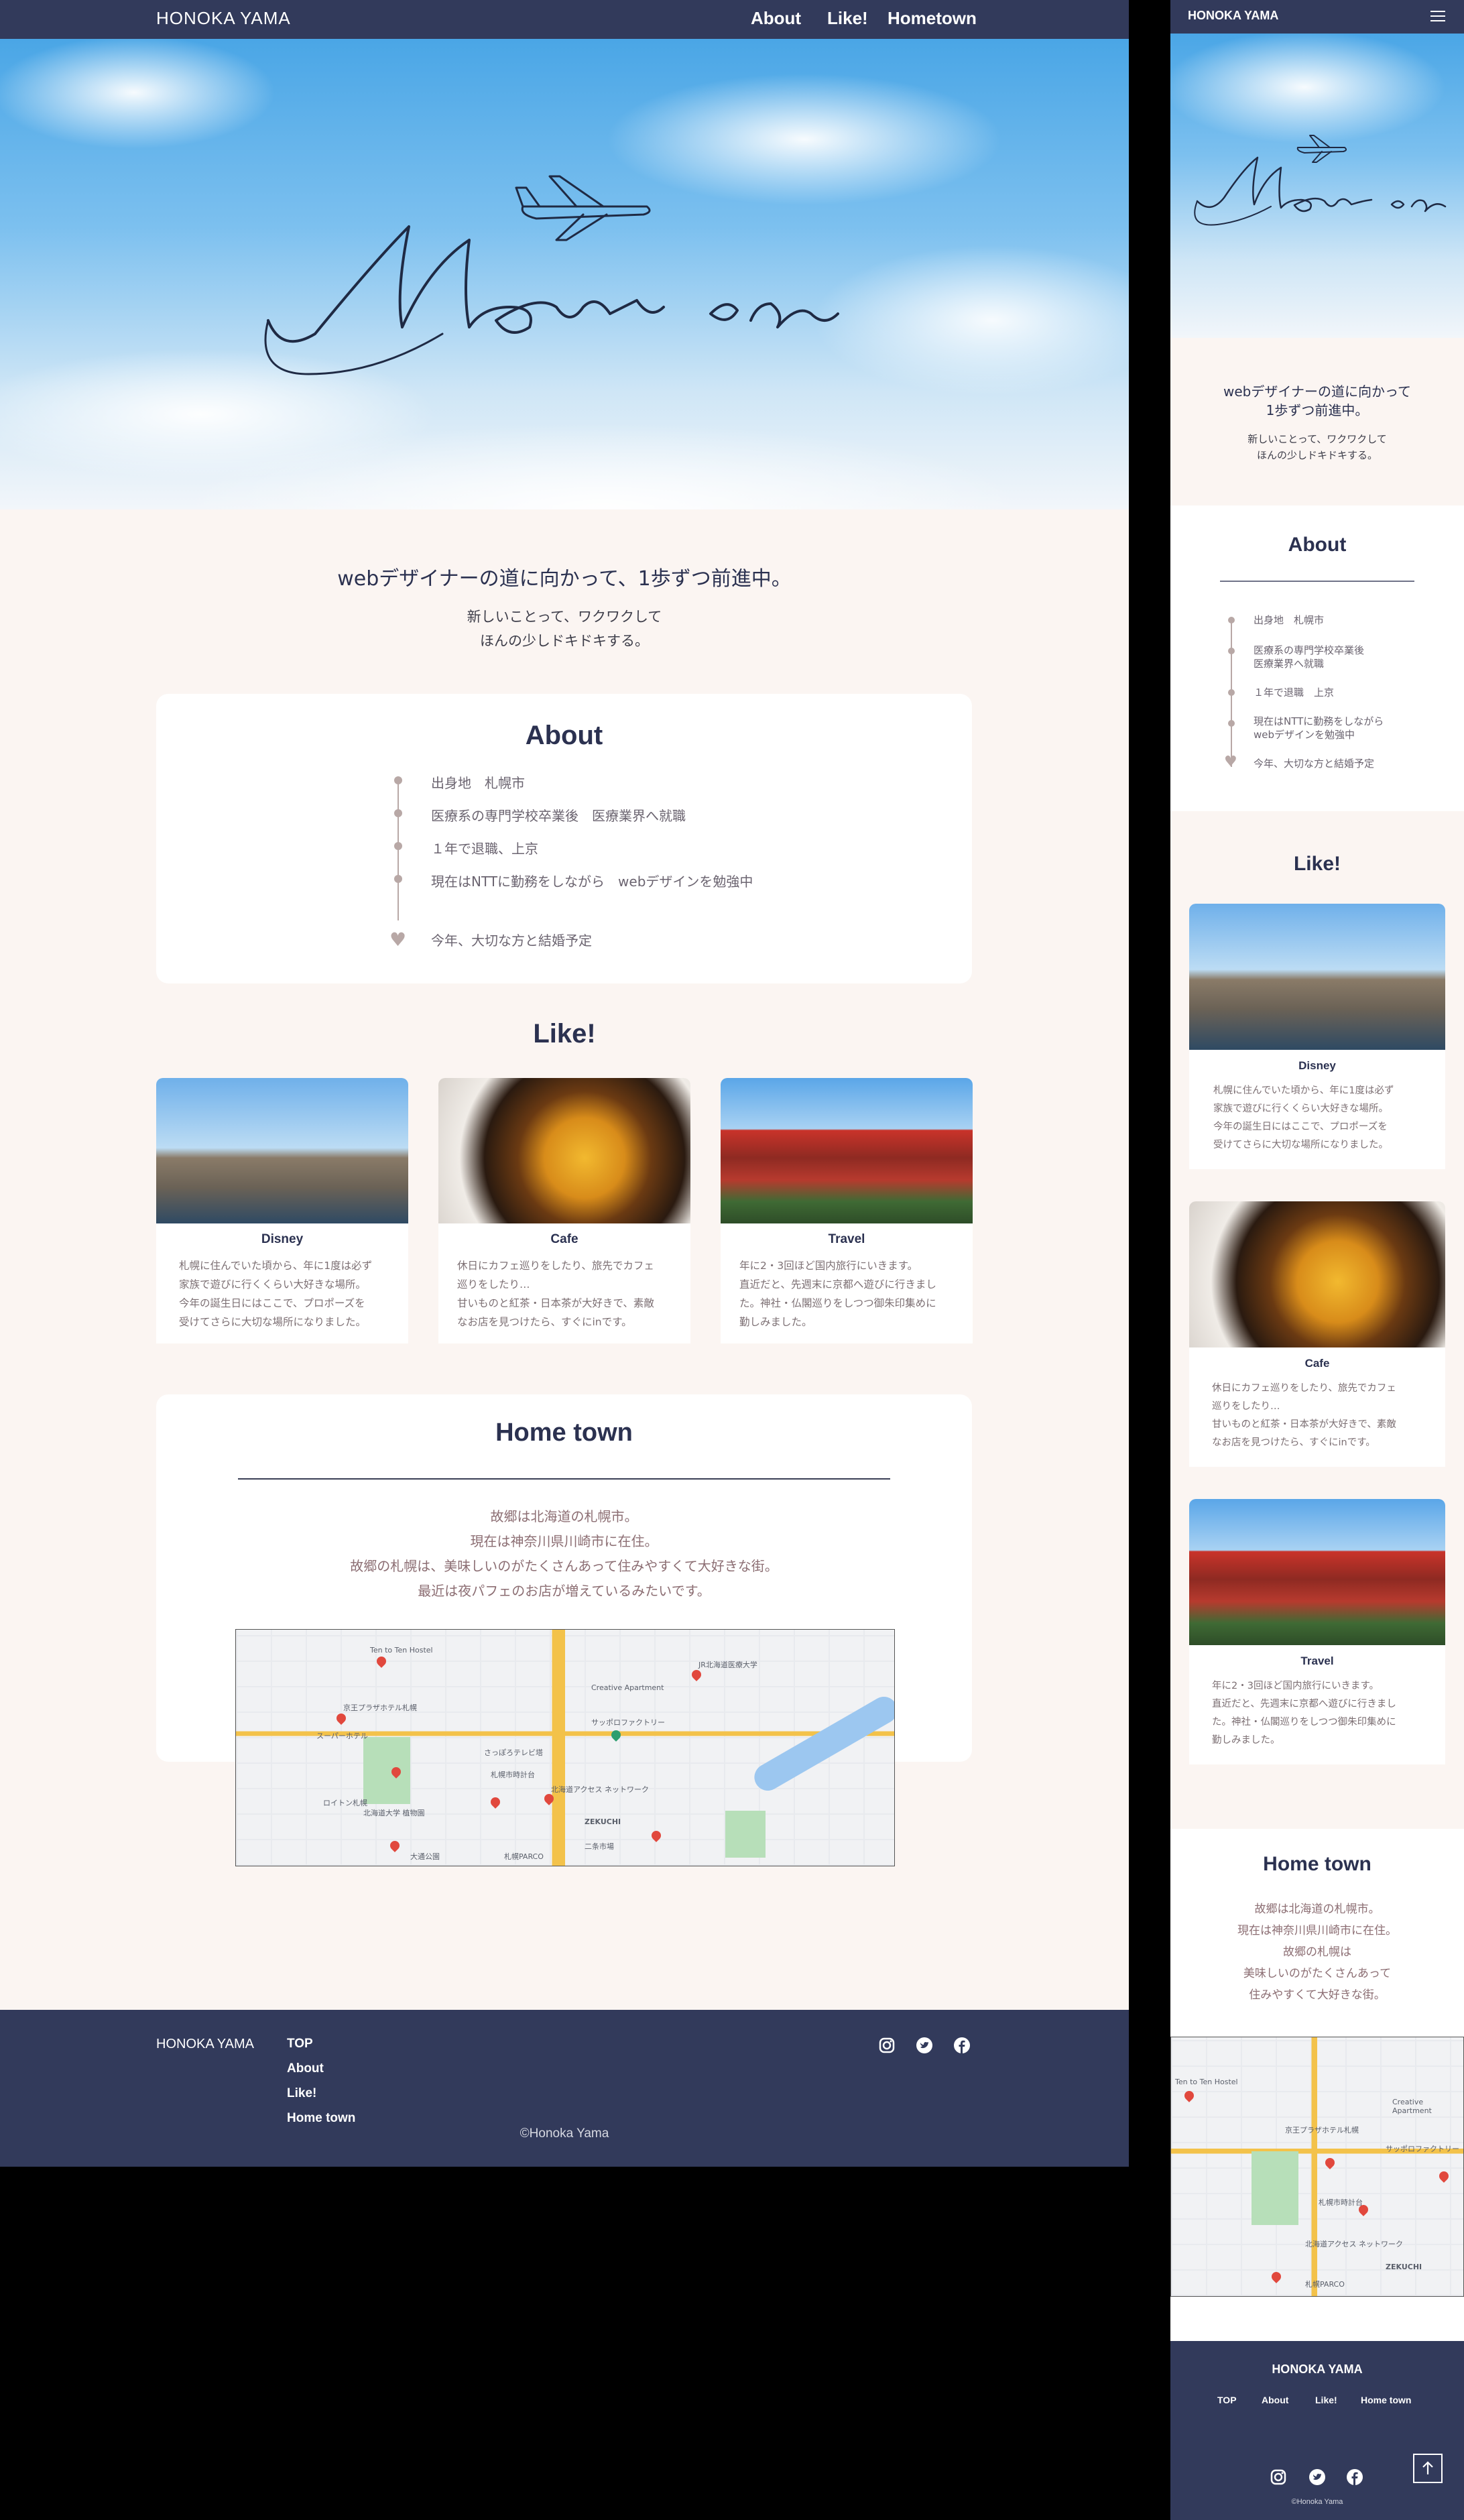  Describe the element at coordinates (1230, 762) in the screenshot. I see `heart-icon: ♥` at that location.